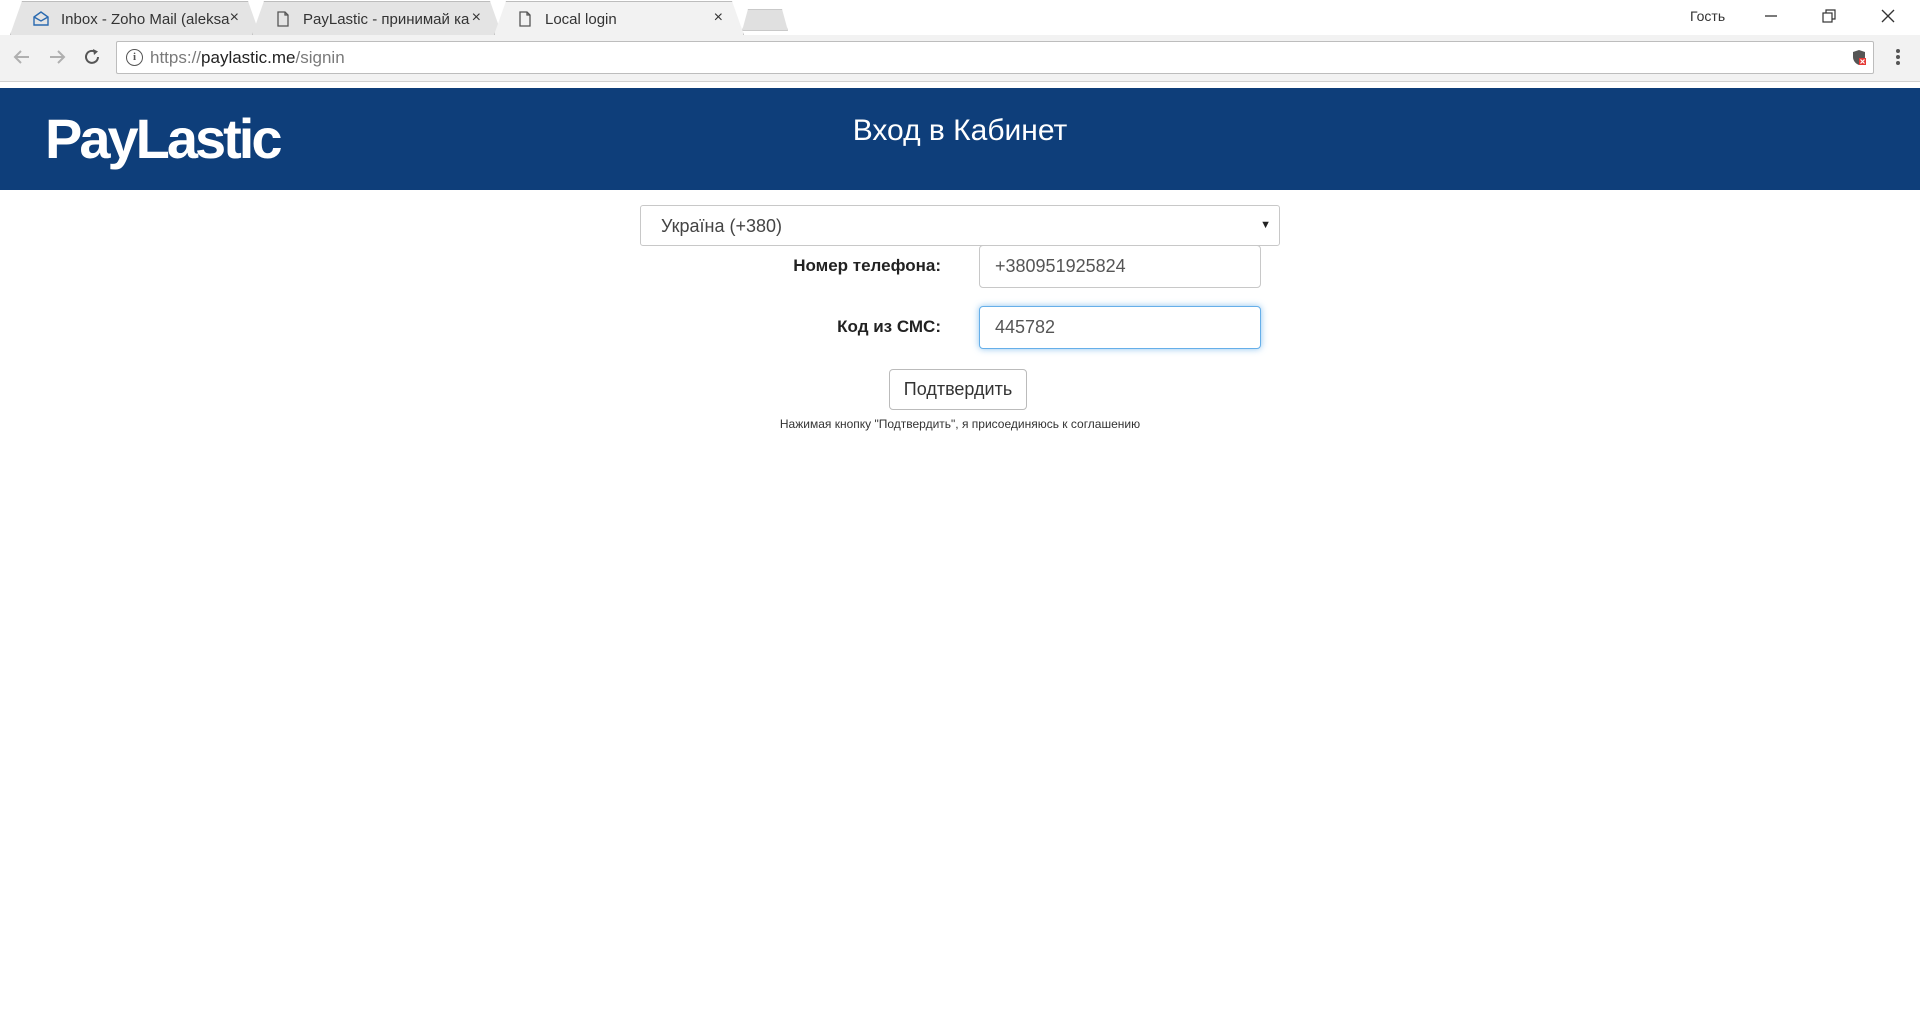 Image resolution: width=1920 pixels, height=1030 pixels. Describe the element at coordinates (619, 18) in the screenshot. I see `tab-local-login: Local login ×` at that location.